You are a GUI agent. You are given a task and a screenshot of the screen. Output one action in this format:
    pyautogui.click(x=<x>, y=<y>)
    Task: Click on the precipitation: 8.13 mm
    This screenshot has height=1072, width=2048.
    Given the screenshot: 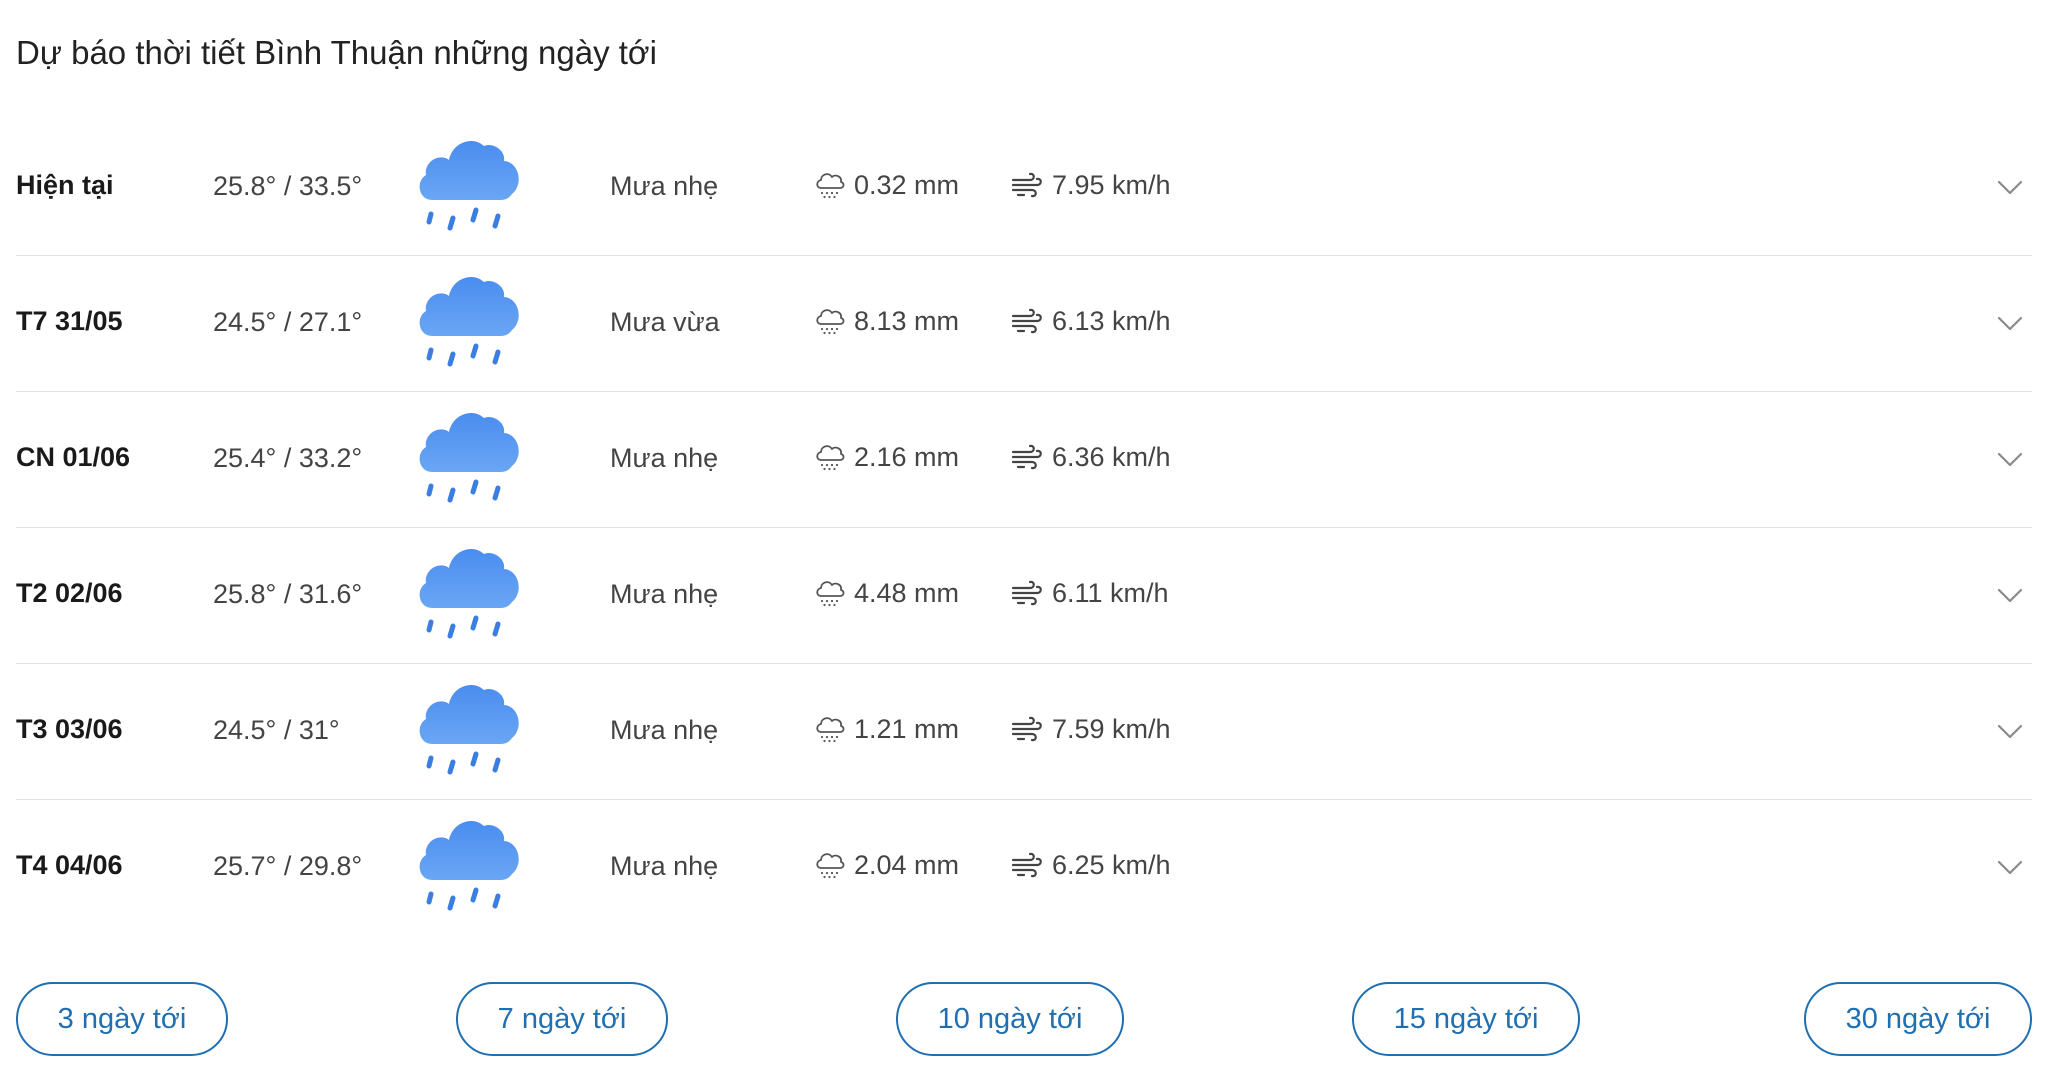 What is the action you would take?
    pyautogui.click(x=886, y=321)
    